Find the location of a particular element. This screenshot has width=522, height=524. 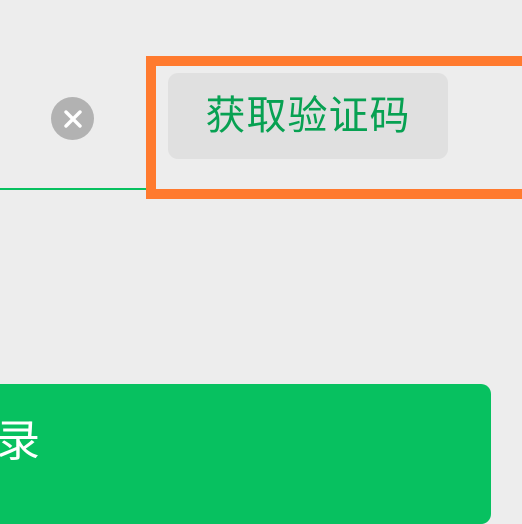

clear-input-button is located at coordinates (72, 118).